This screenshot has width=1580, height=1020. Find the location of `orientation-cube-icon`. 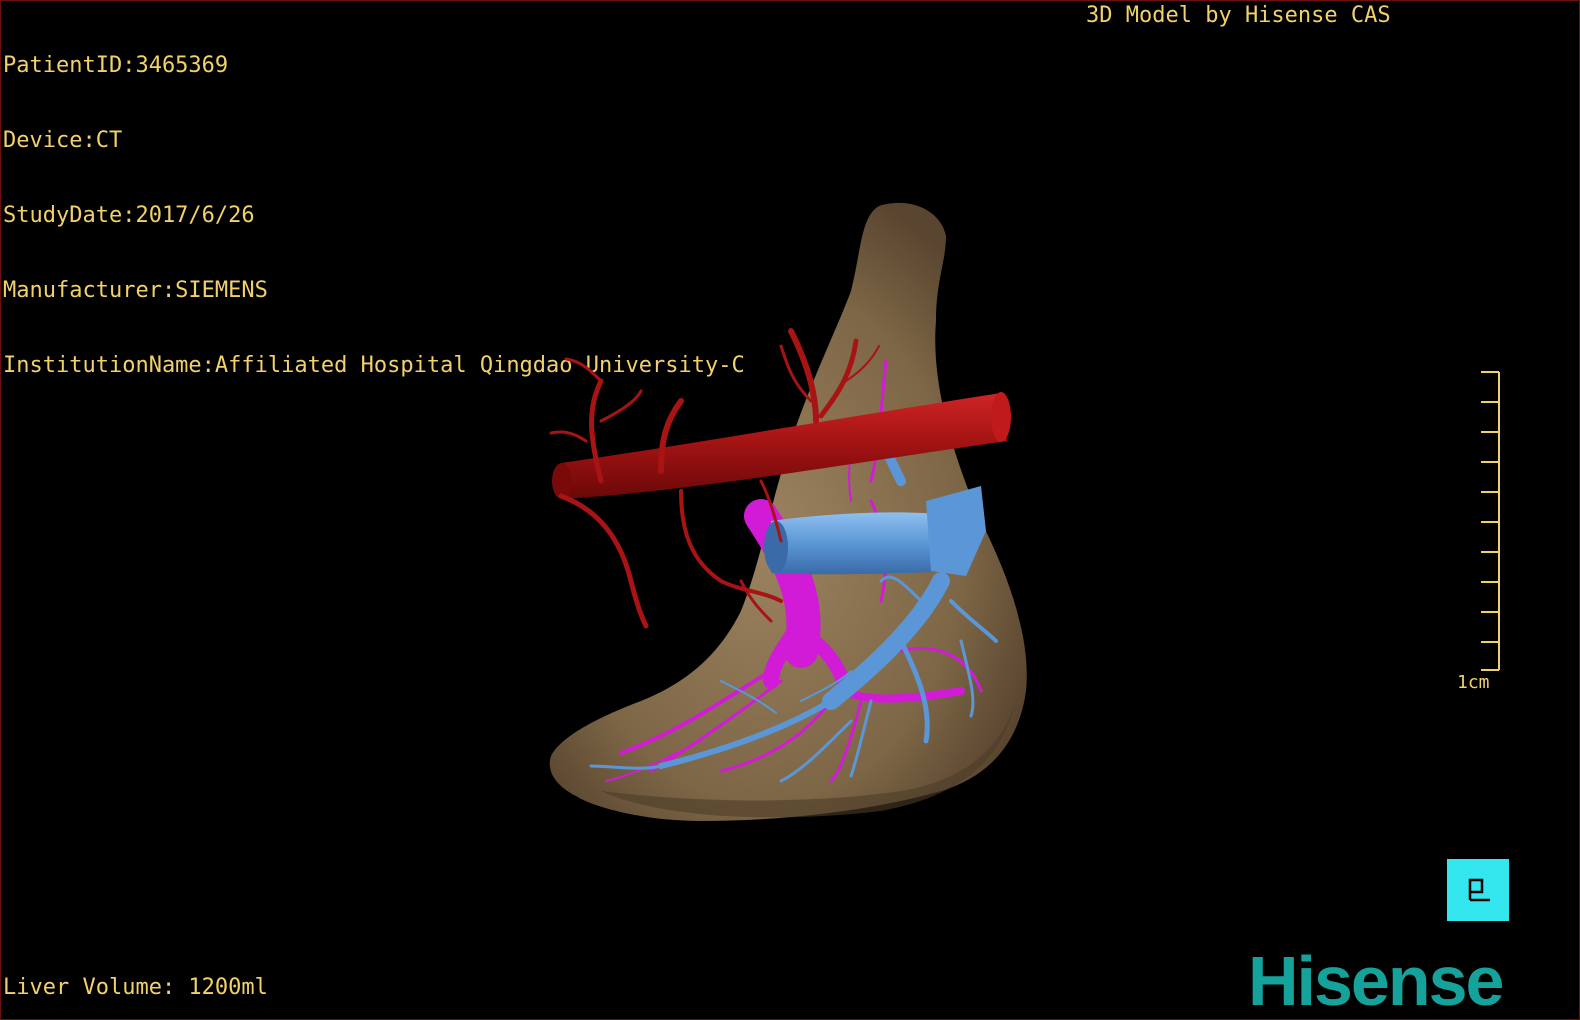

orientation-cube-icon is located at coordinates (1479, 890).